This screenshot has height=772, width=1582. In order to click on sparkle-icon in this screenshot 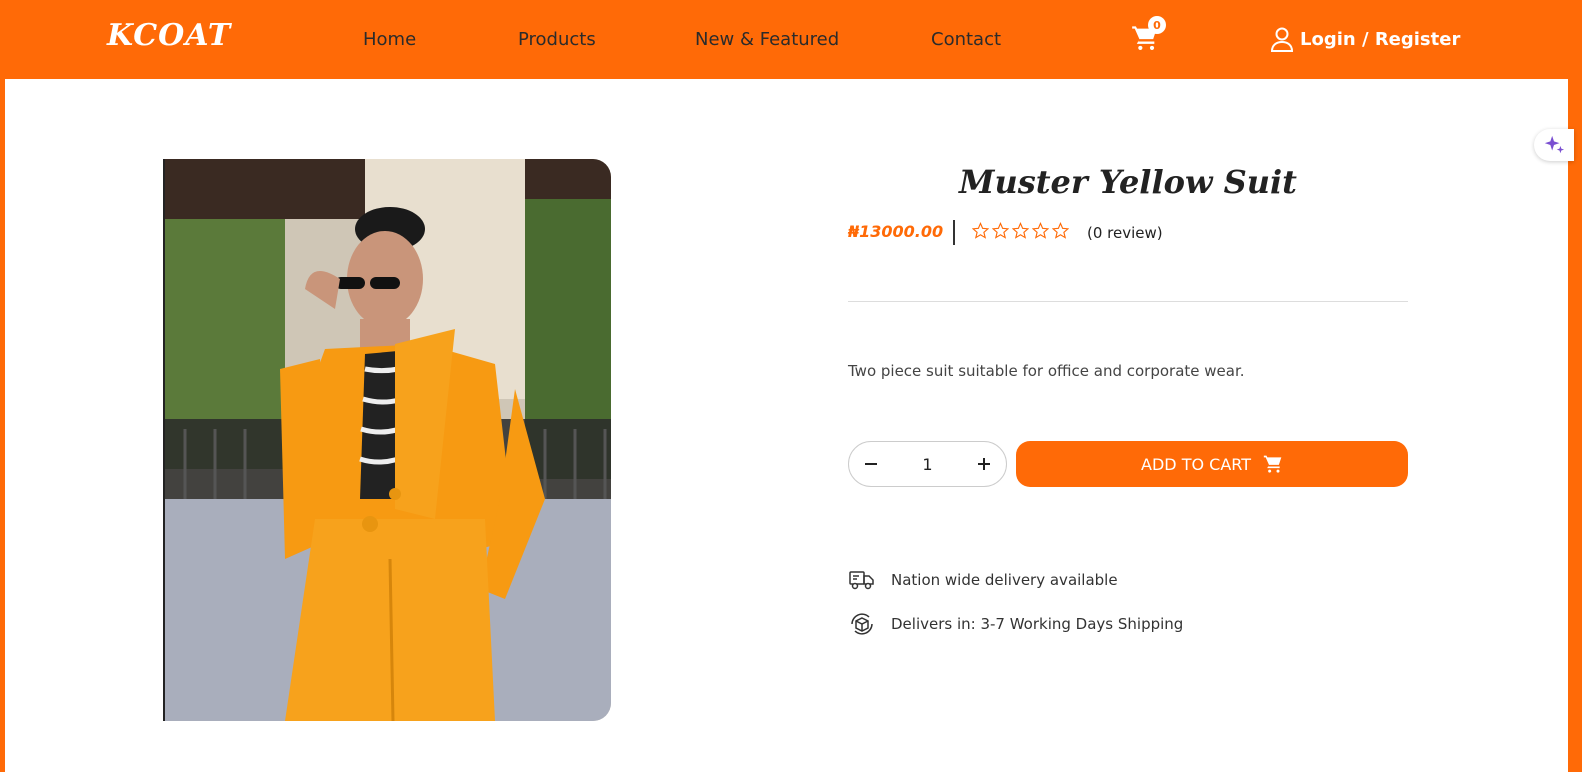, I will do `click(1554, 144)`.